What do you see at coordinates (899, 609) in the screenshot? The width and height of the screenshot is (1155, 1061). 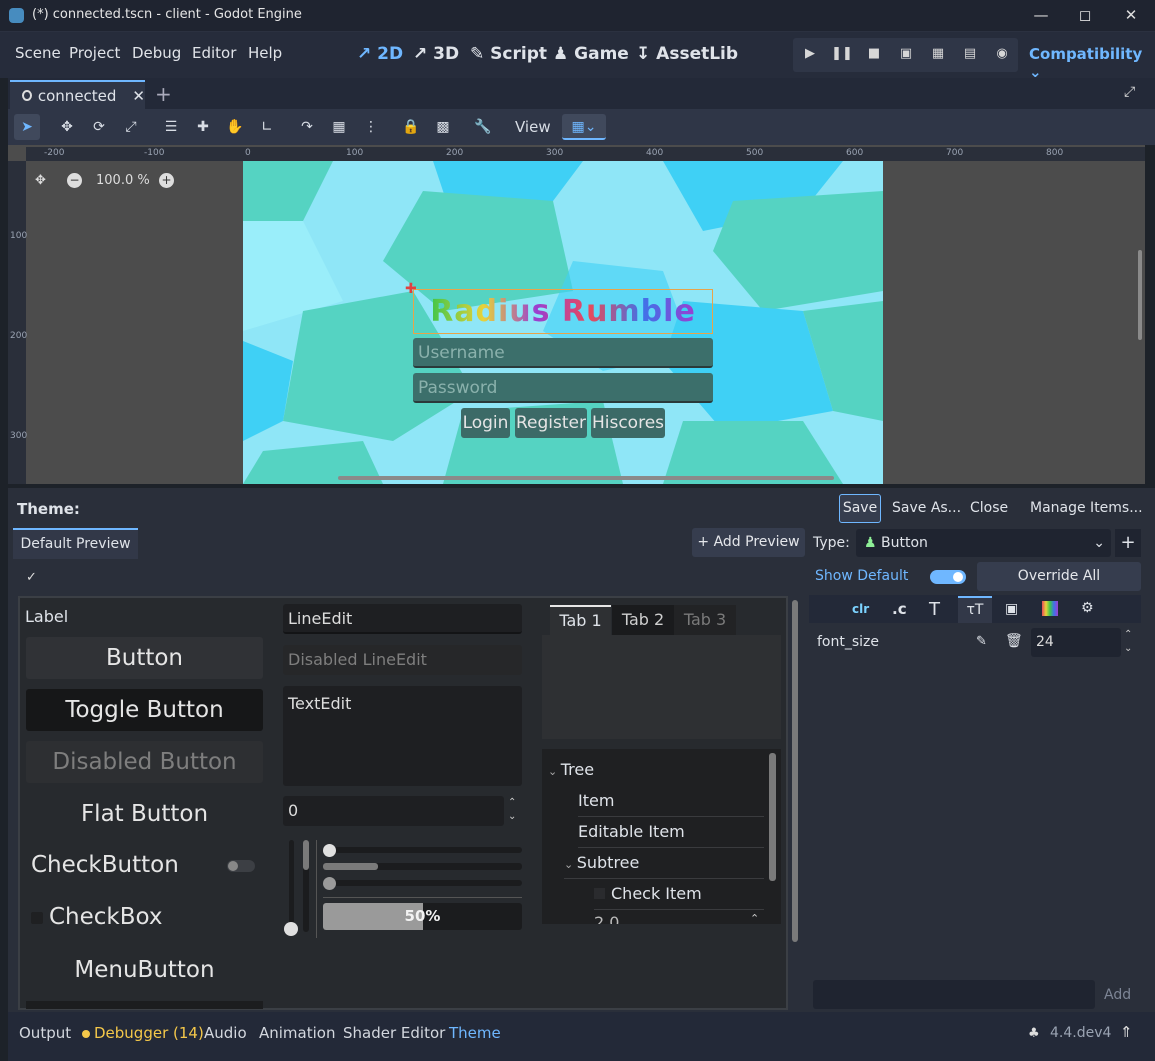 I see `constant-tab-icon: .c` at bounding box center [899, 609].